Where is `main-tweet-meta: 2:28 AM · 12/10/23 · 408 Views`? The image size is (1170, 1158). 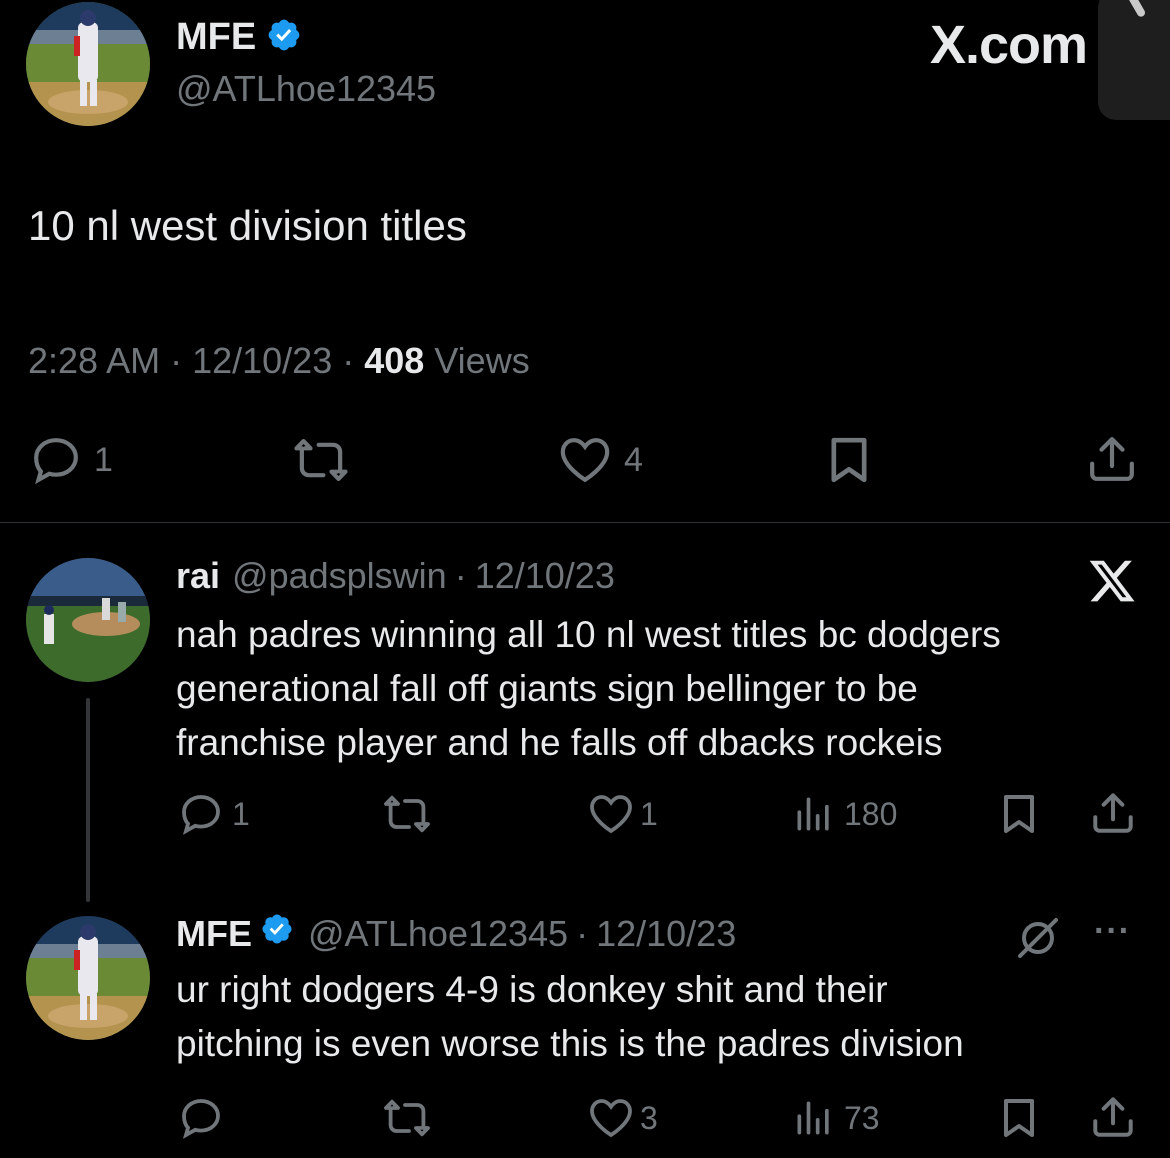
main-tweet-meta: 2:28 AM · 12/10/23 · 408 Views is located at coordinates (279, 361).